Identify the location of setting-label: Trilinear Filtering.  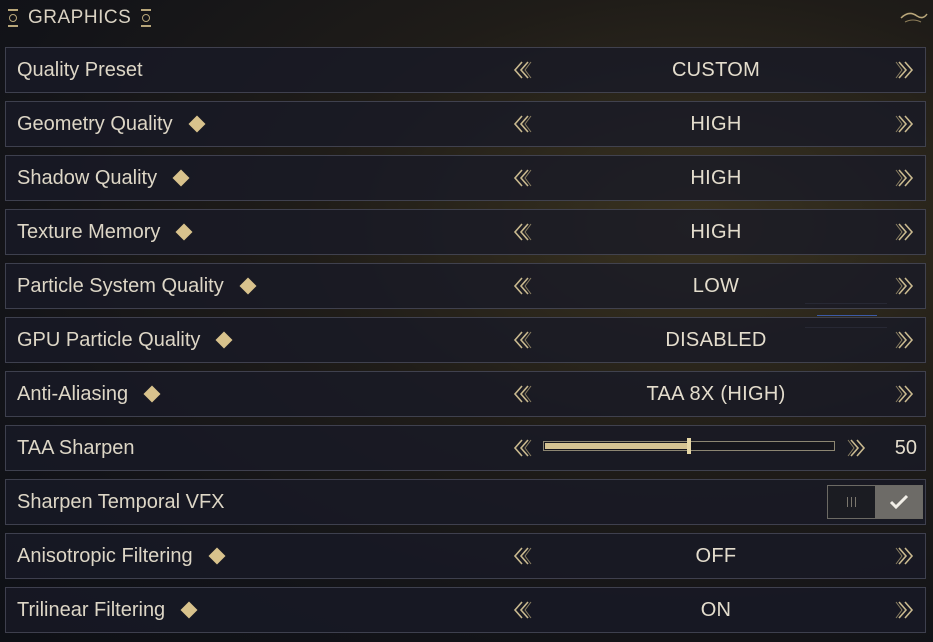
(107, 610).